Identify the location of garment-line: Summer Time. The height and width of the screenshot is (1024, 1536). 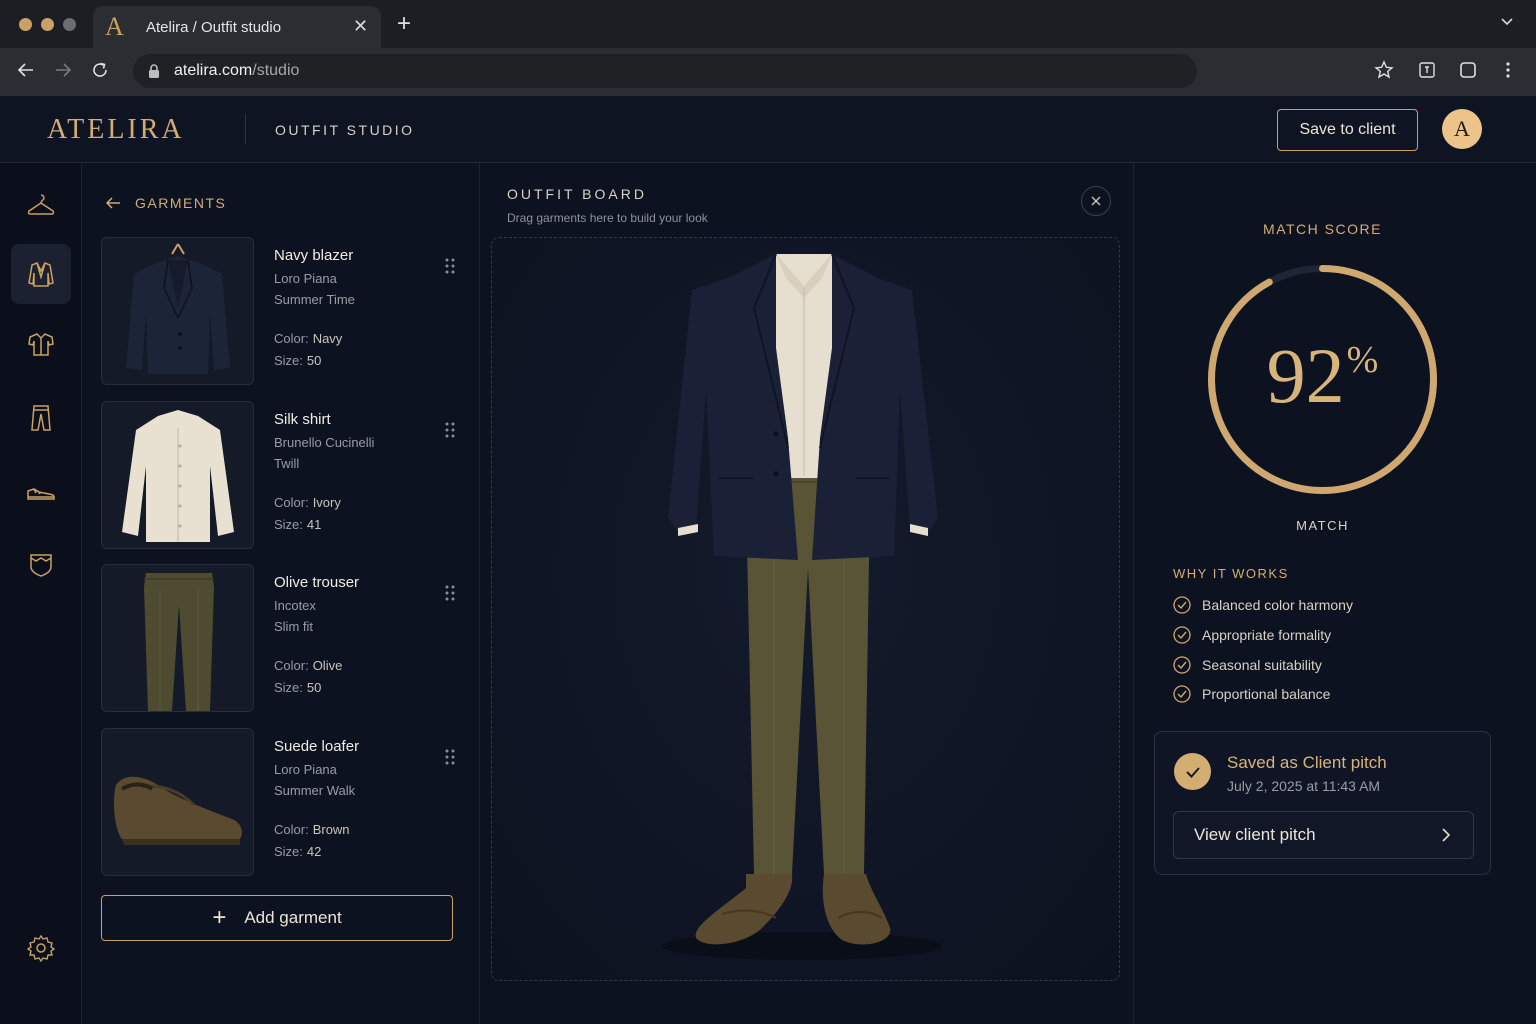
(314, 299).